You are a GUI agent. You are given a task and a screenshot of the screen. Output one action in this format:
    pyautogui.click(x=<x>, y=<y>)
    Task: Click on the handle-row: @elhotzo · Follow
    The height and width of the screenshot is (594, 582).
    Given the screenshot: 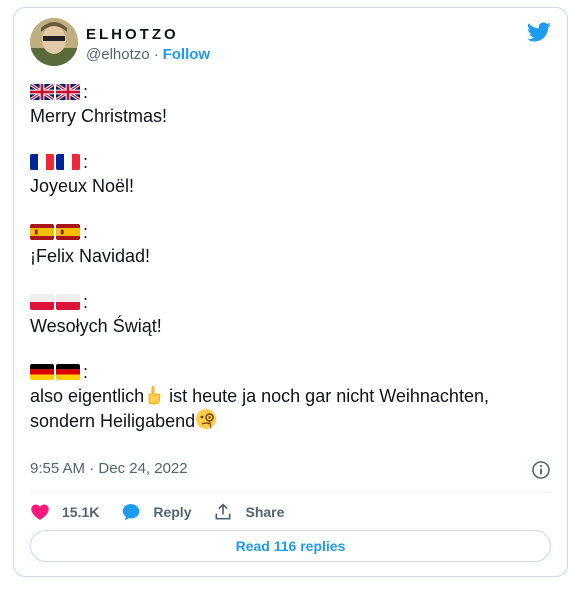 What is the action you would take?
    pyautogui.click(x=148, y=54)
    